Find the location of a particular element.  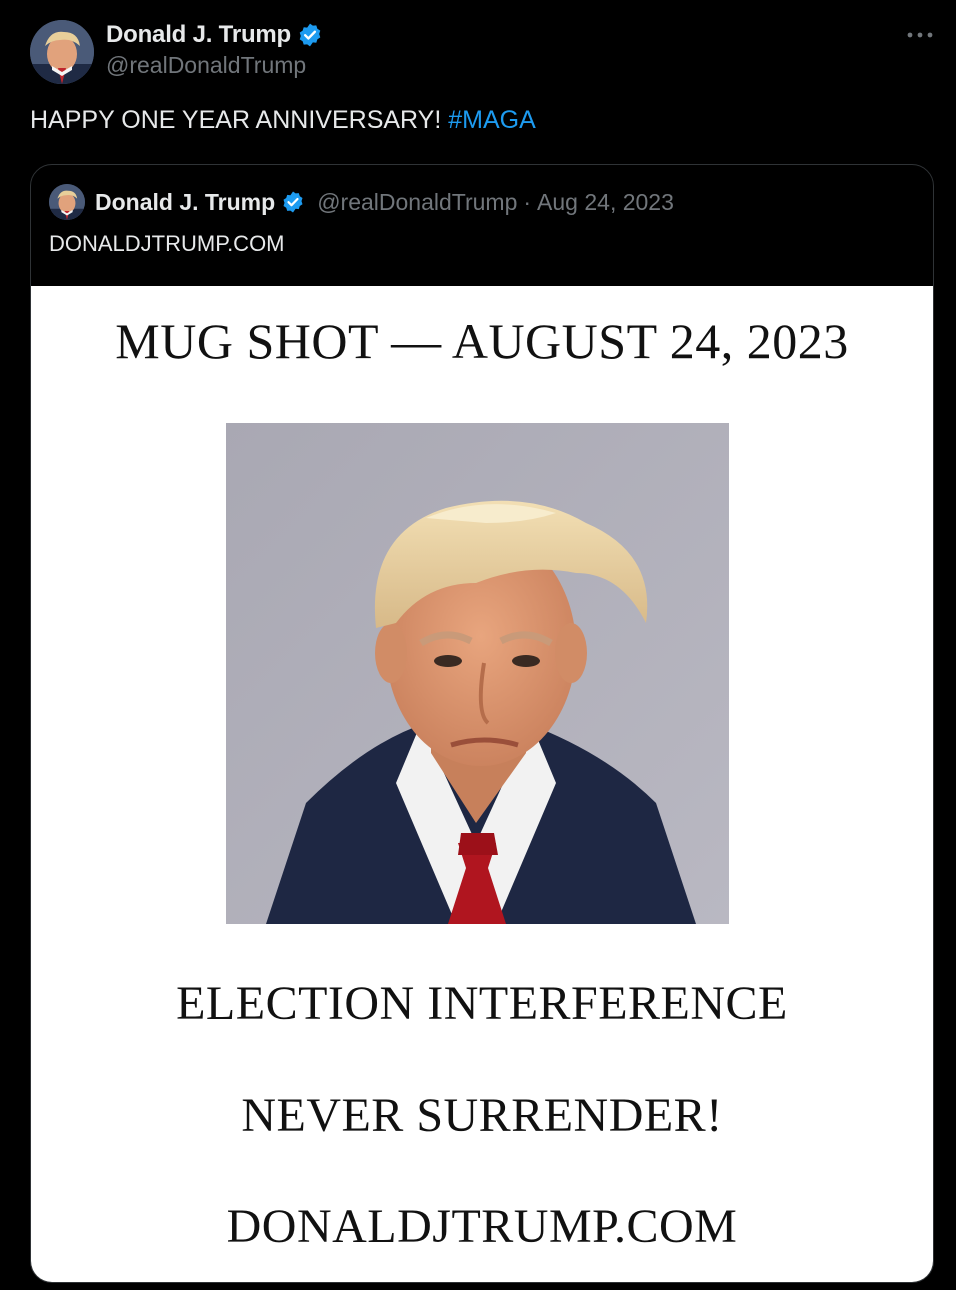

author-name-row: Donald J. Trump is located at coordinates (214, 35).